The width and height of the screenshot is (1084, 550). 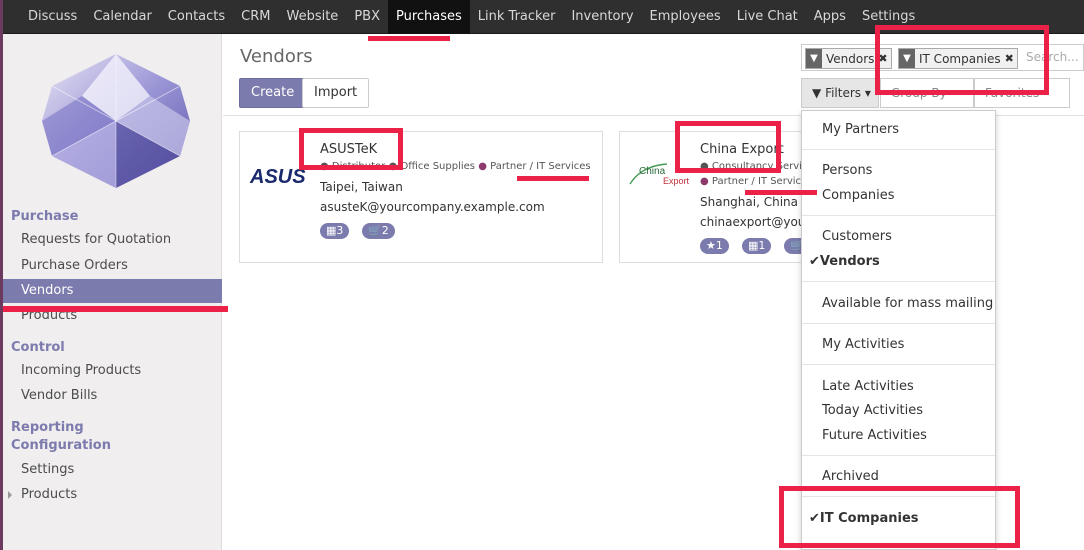 What do you see at coordinates (116, 121) in the screenshot?
I see `company-logo` at bounding box center [116, 121].